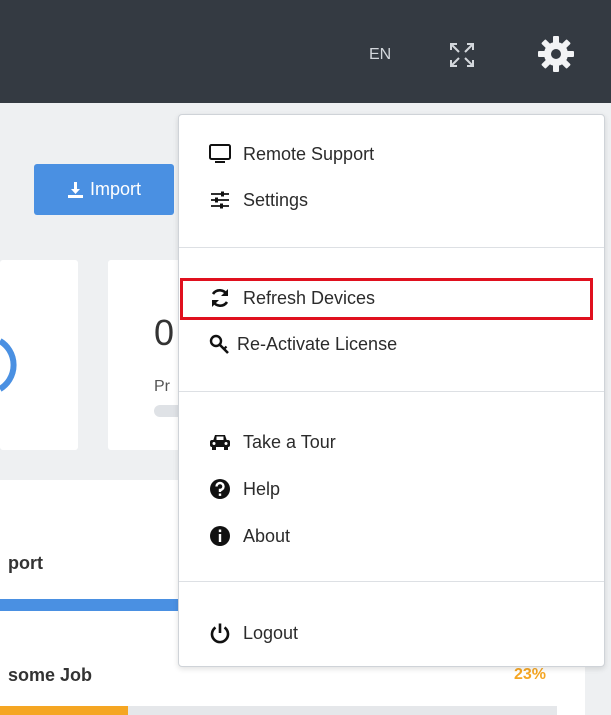  I want to click on car-icon, so click(220, 442).